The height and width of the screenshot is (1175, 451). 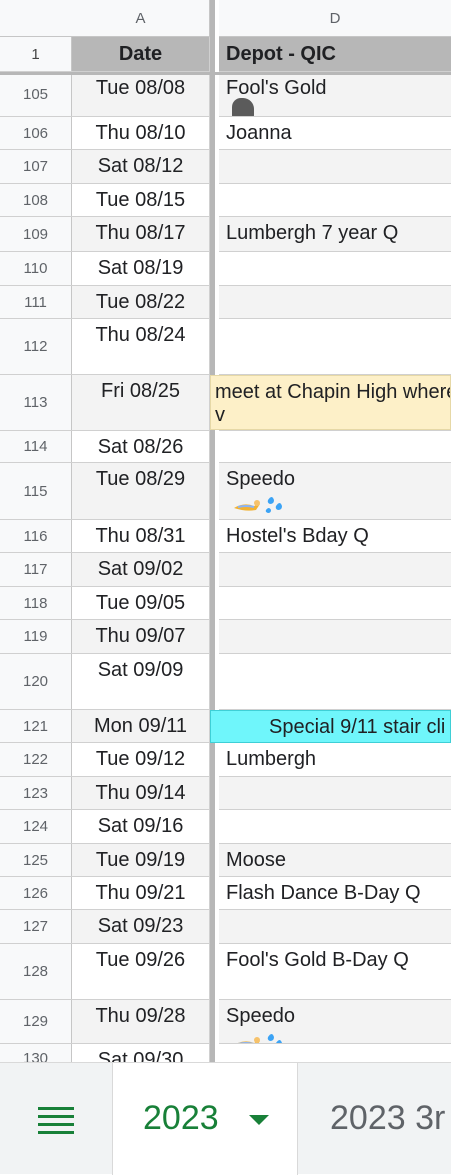 What do you see at coordinates (259, 1120) in the screenshot?
I see `tab-dropdown-caret-icon` at bounding box center [259, 1120].